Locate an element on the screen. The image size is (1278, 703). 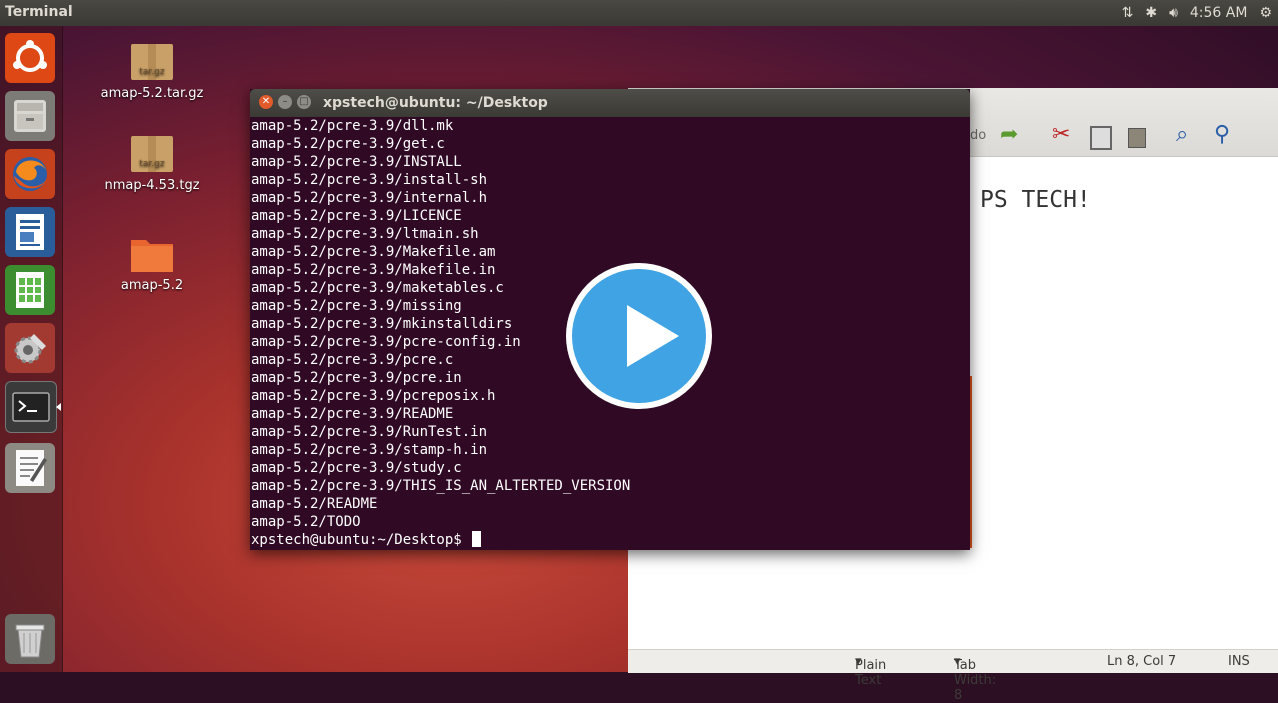
terminal-line: amap-5.2/pcre-3.9/install-sh is located at coordinates (369, 180).